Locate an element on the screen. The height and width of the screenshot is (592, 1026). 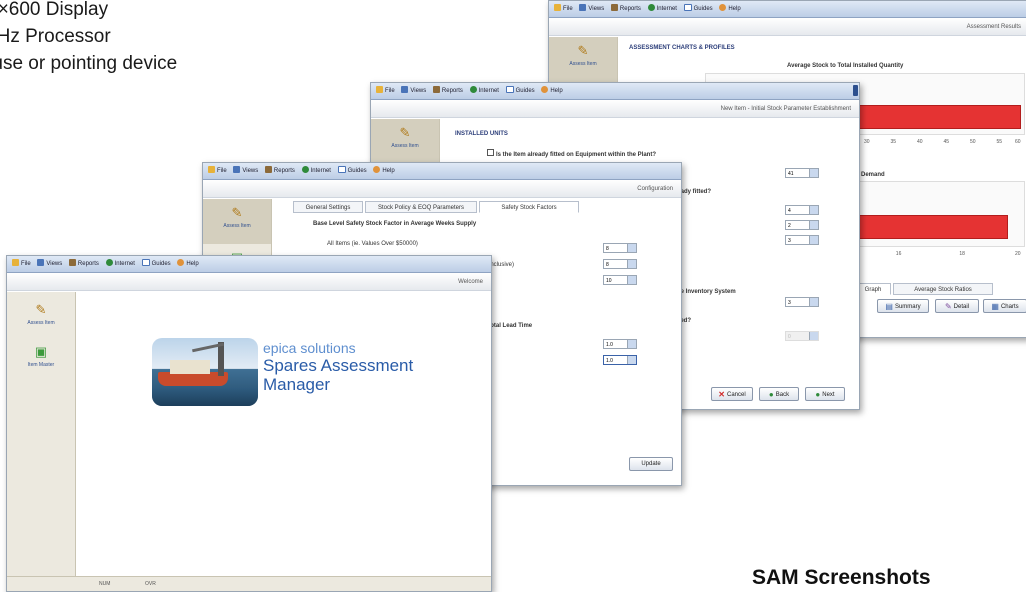
reports-icon is located at coordinates (614, 7).